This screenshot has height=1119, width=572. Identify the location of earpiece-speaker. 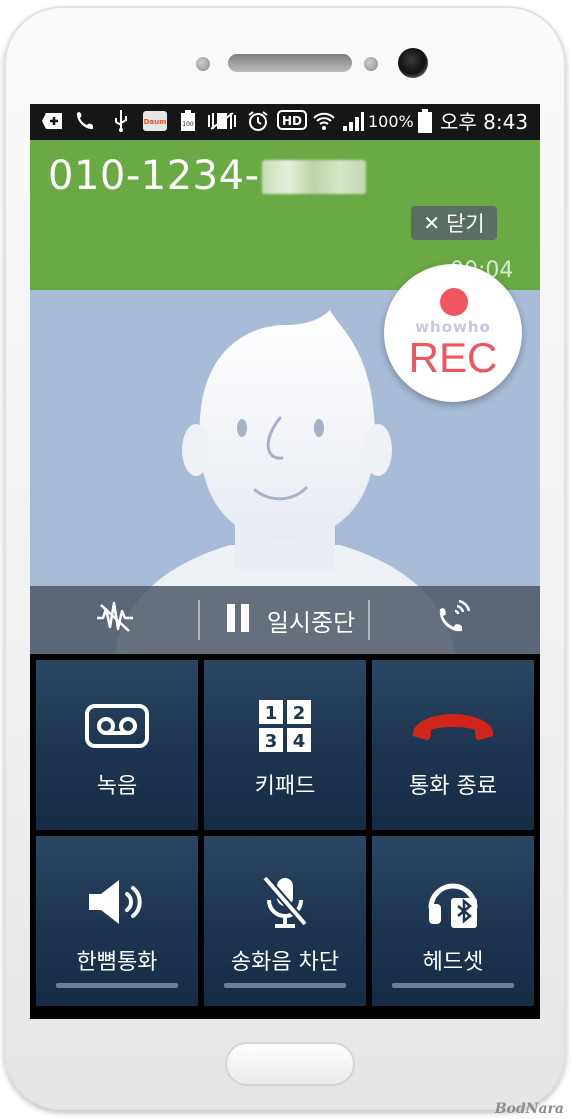
(290, 63).